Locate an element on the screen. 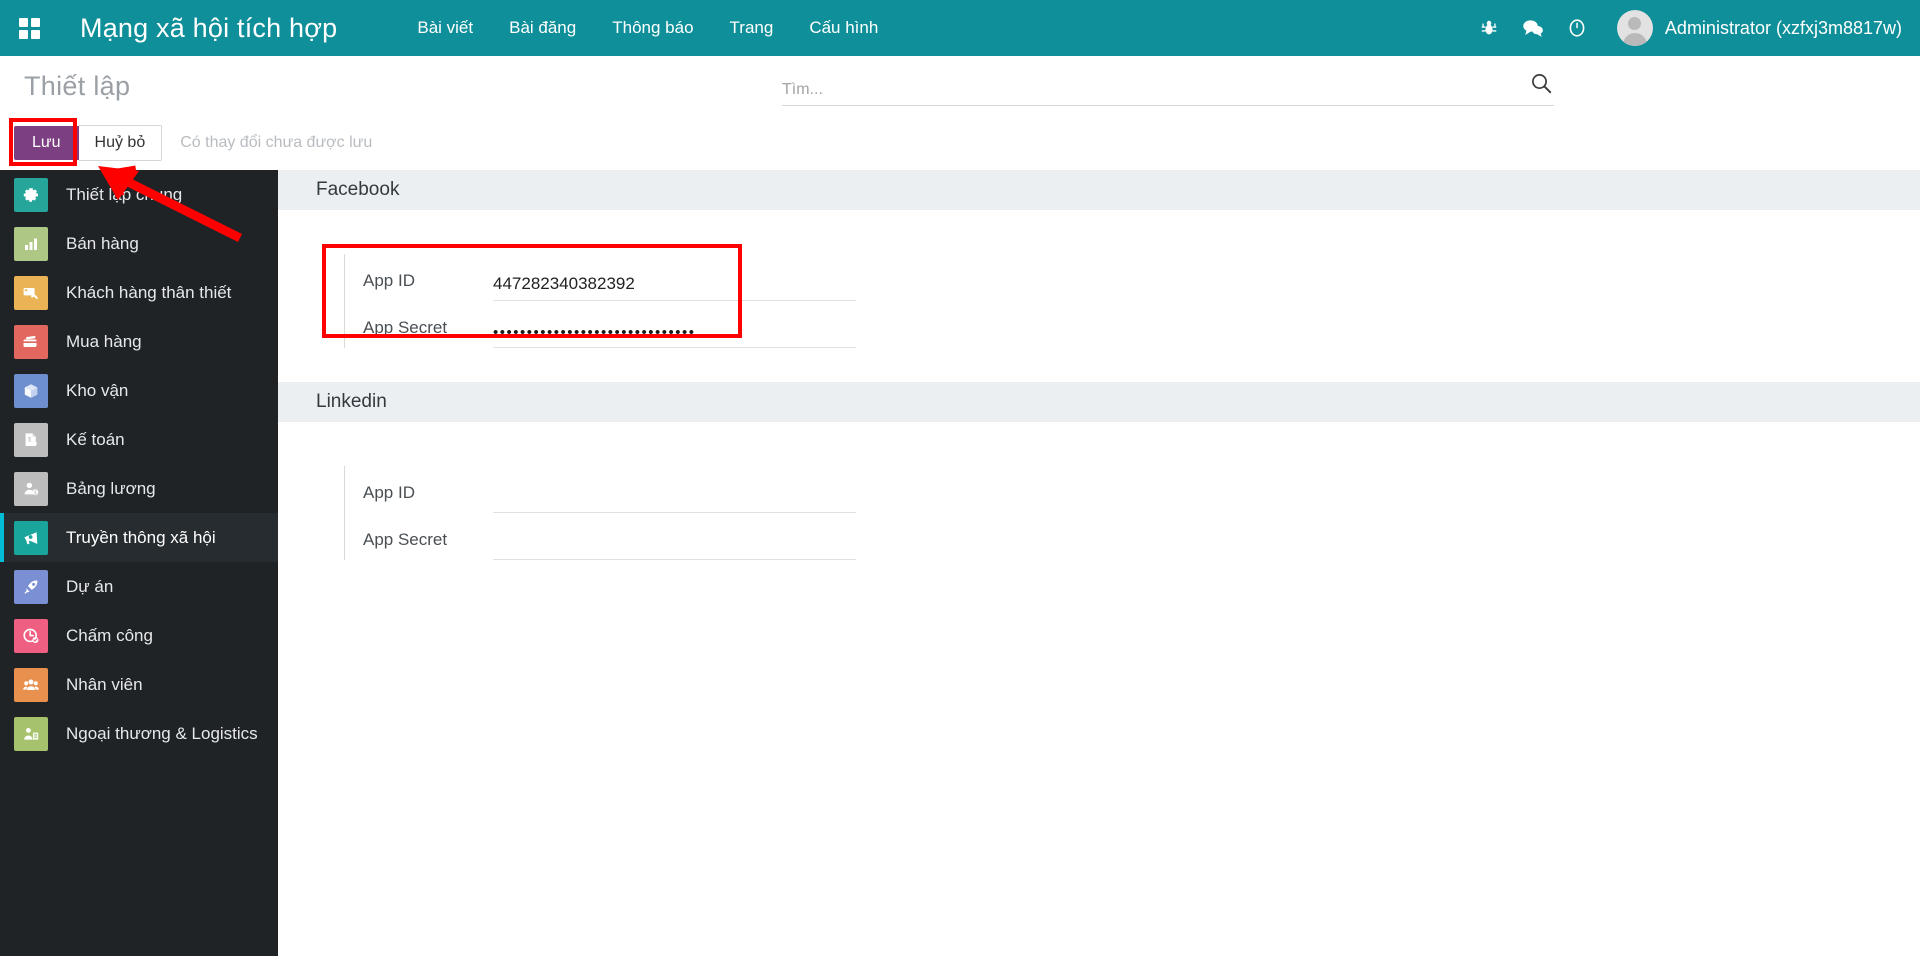 The width and height of the screenshot is (1920, 966). user-menu: Administrator (xzfxj3m8817w) is located at coordinates (1759, 28).